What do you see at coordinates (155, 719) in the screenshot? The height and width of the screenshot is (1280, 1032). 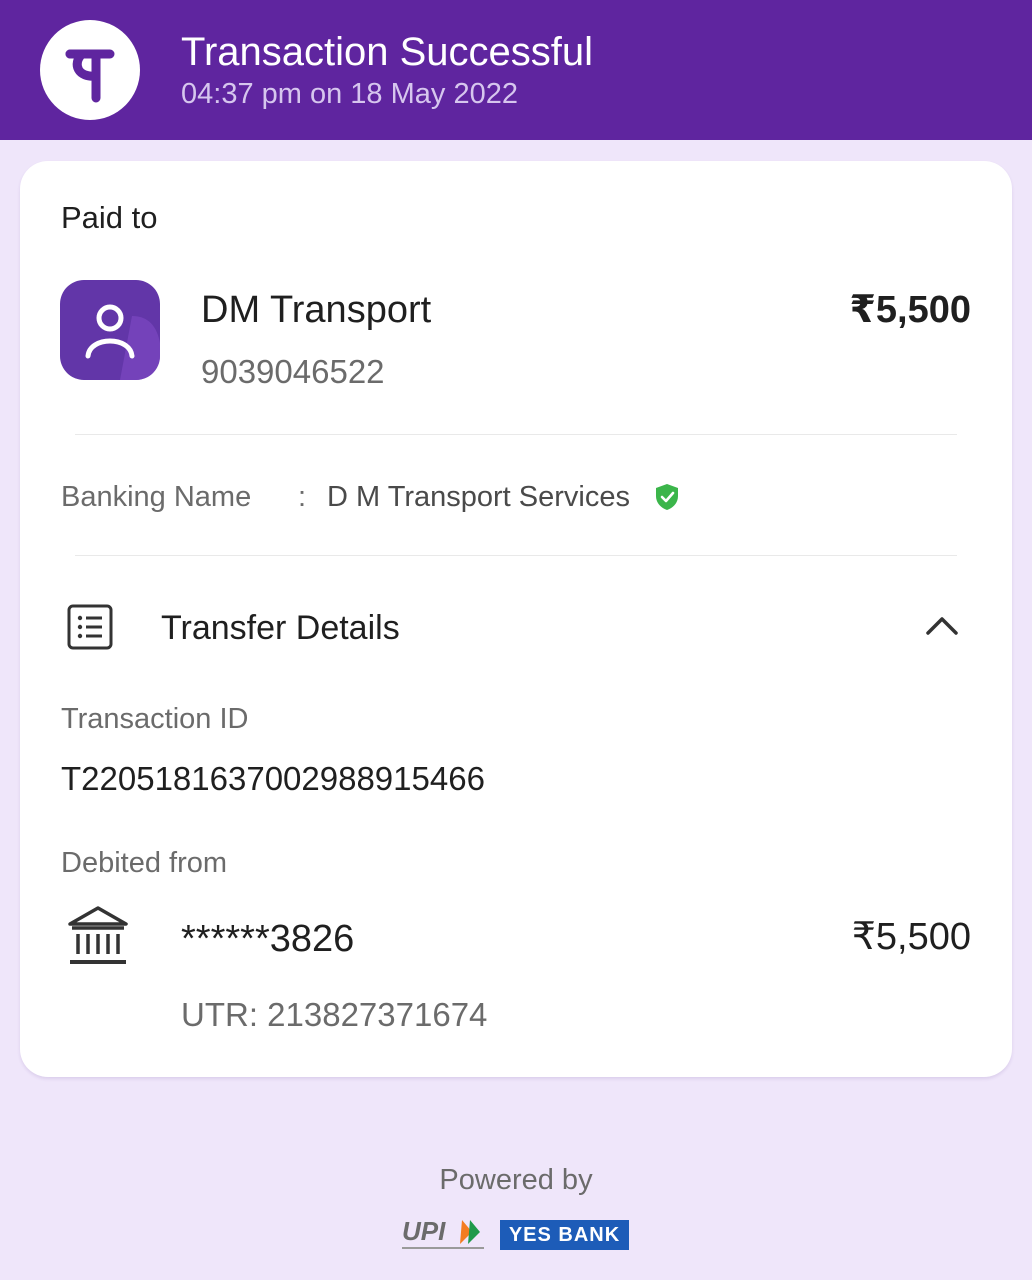 I see `transaction-id-label: Transaction ID` at bounding box center [155, 719].